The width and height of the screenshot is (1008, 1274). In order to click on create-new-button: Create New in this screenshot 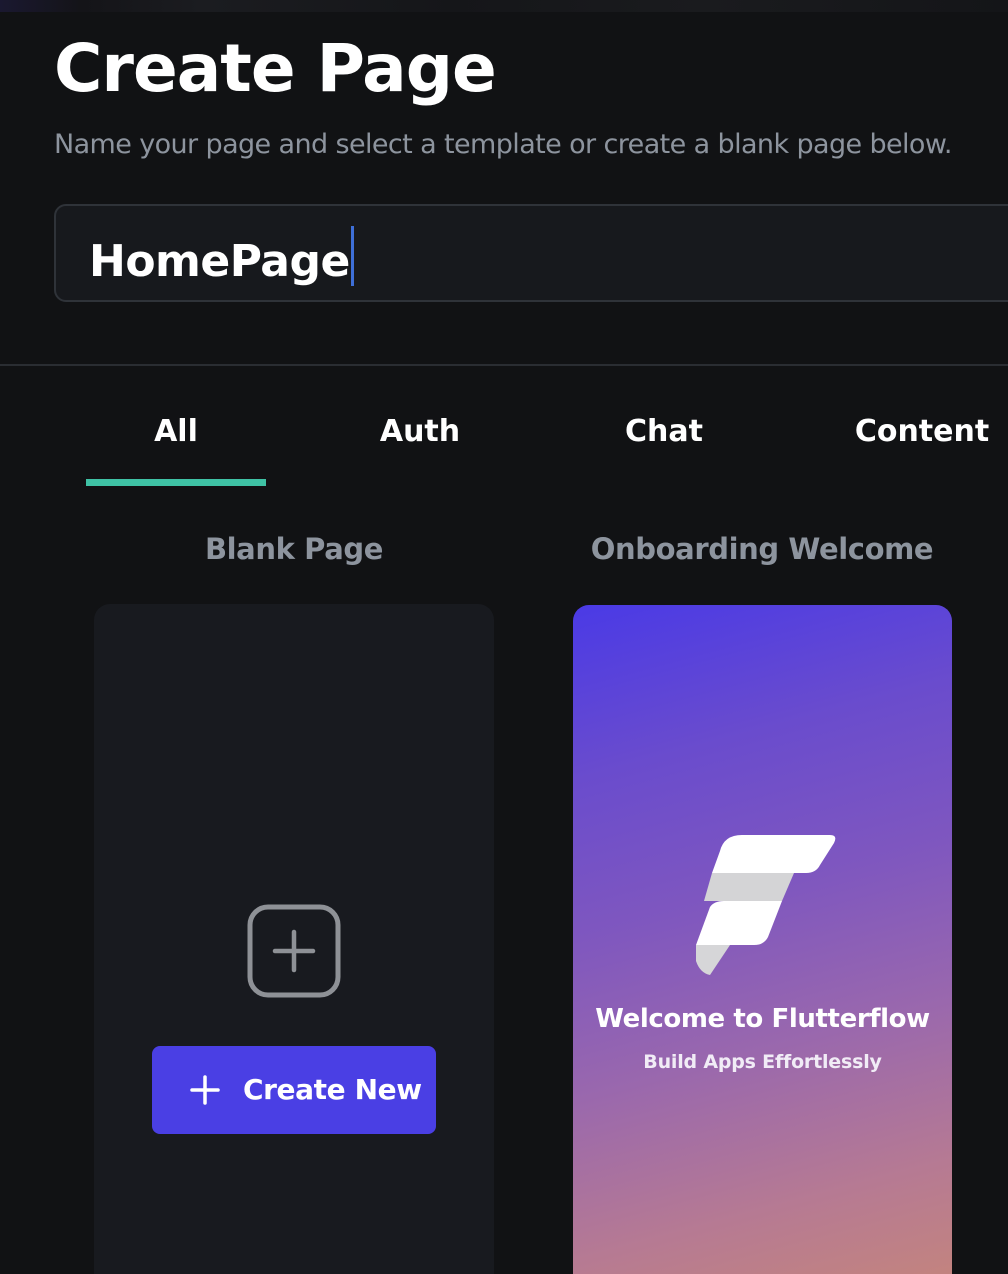, I will do `click(294, 1090)`.